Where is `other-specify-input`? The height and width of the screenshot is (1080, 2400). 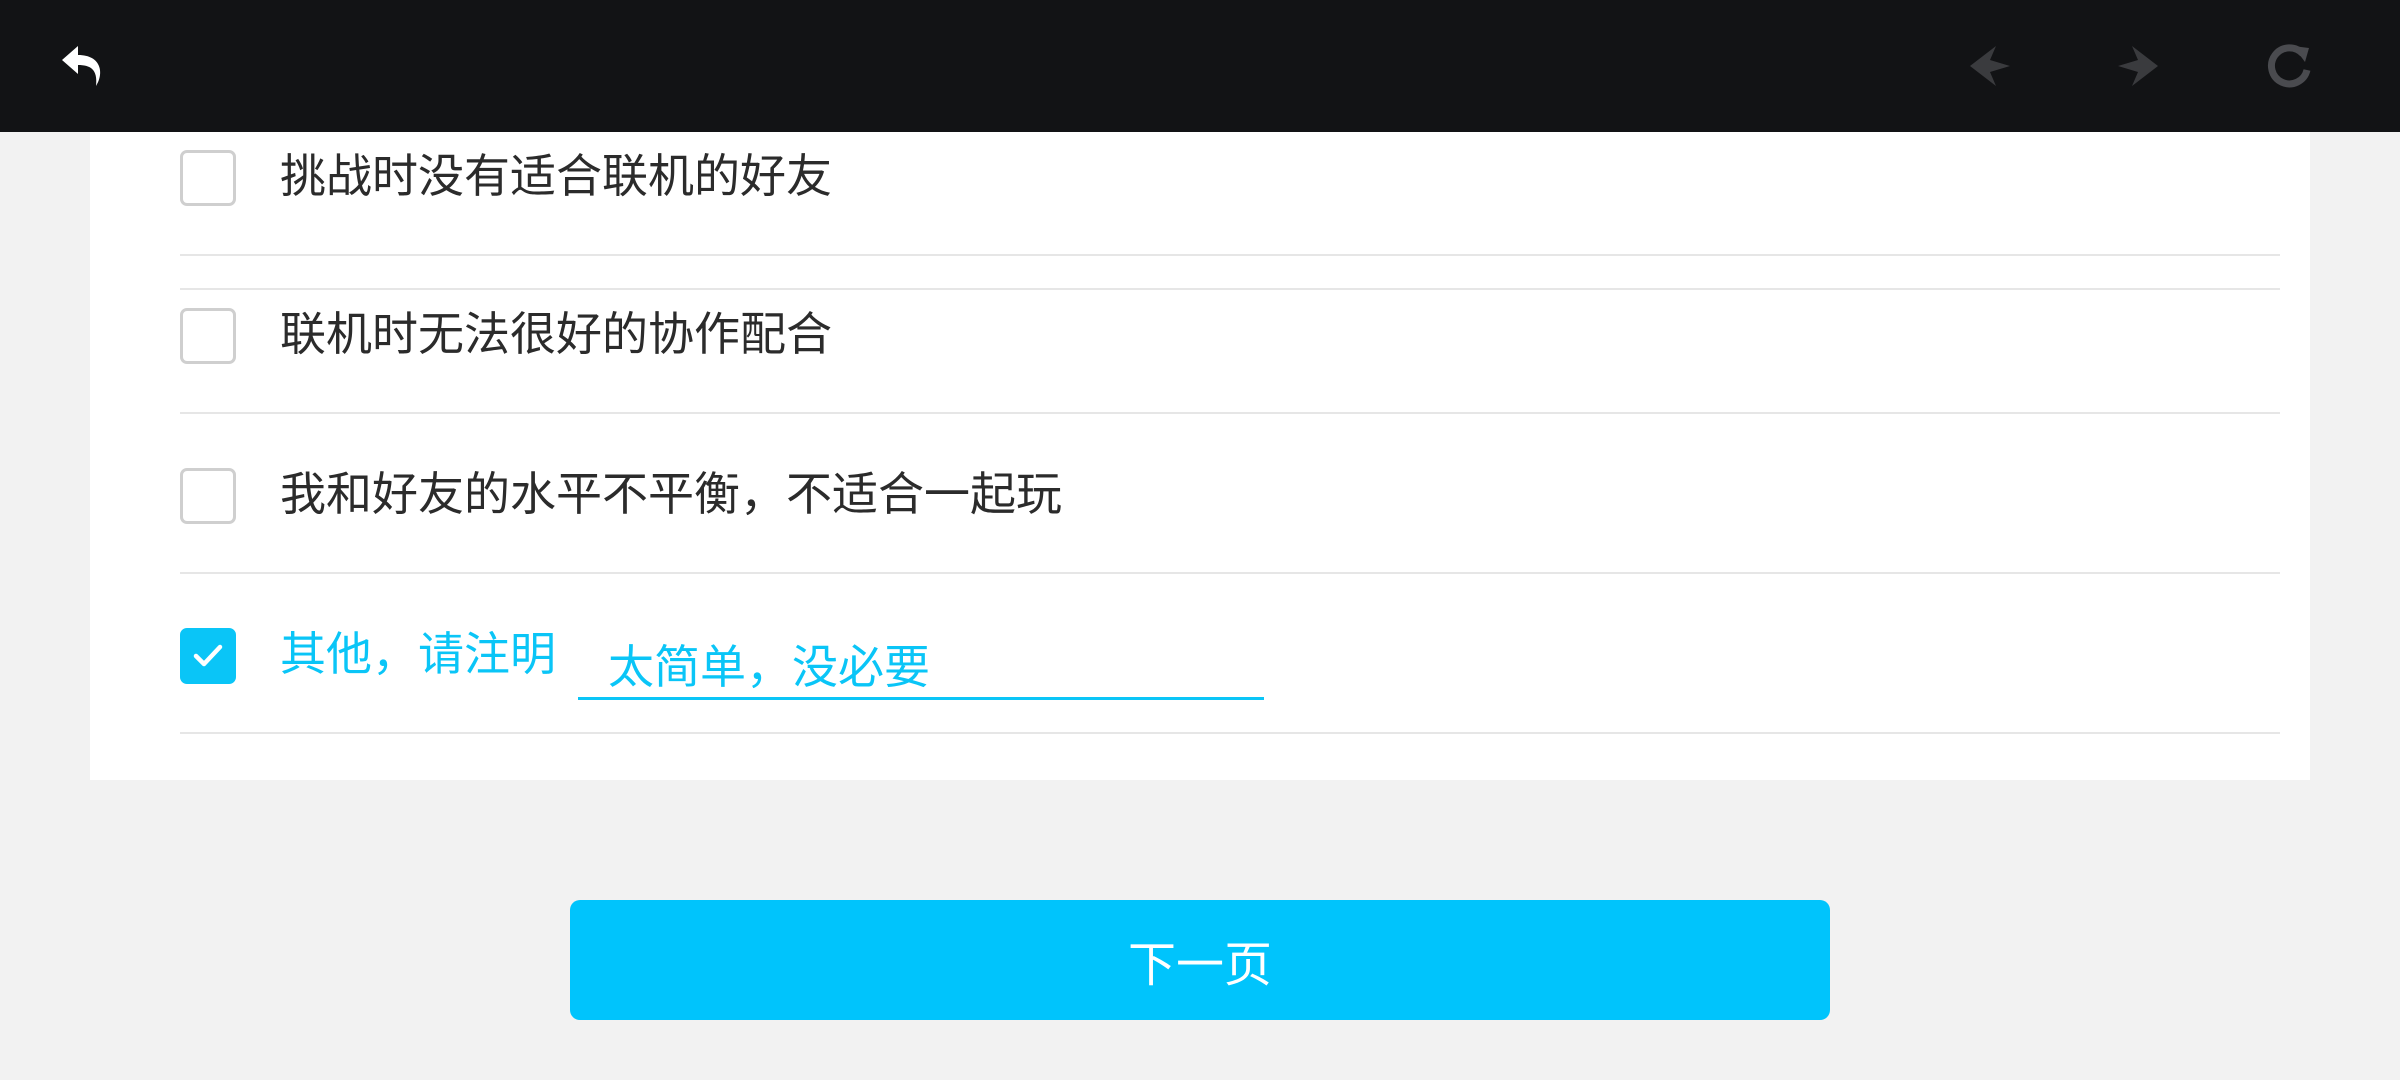
other-specify-input is located at coordinates (921, 665).